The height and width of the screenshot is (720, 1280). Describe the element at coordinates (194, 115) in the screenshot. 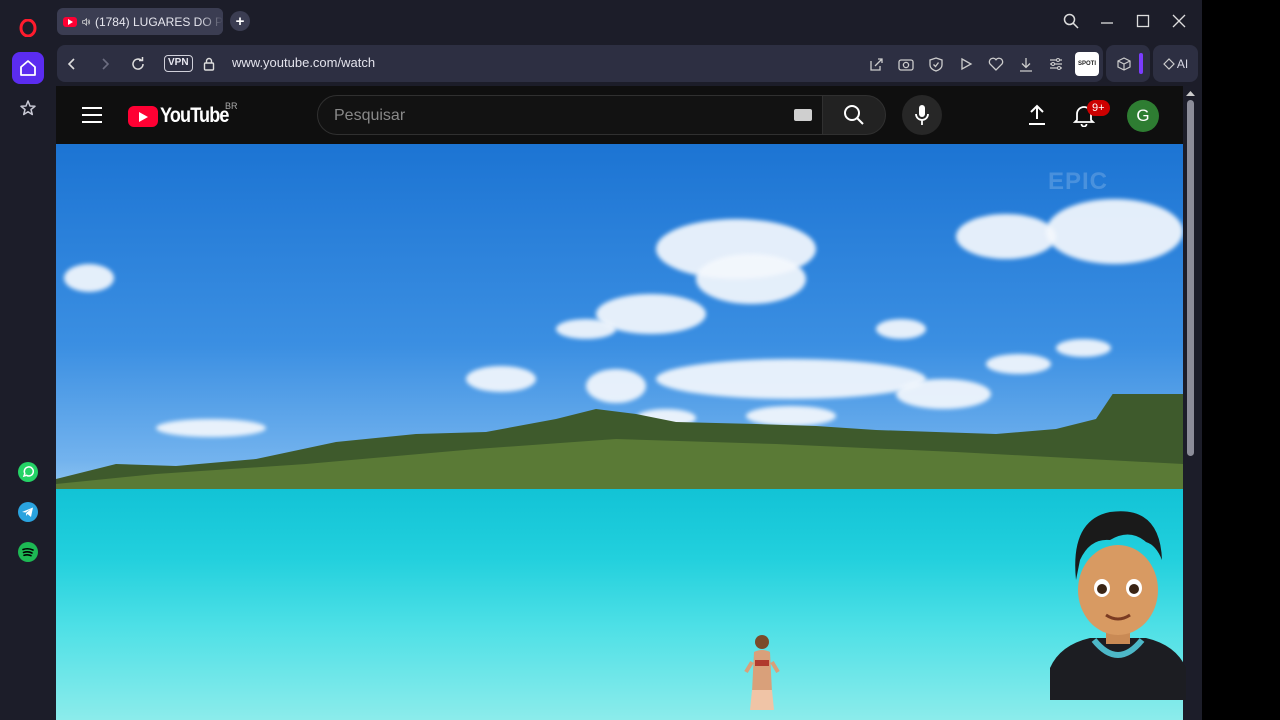

I see `logo-text: YouTube` at that location.